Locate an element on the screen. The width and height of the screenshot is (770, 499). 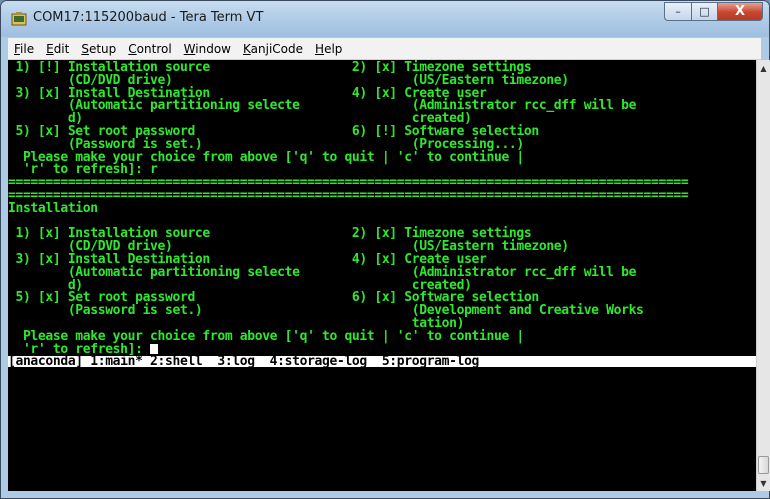
maximize-icon: □ is located at coordinates (704, 11).